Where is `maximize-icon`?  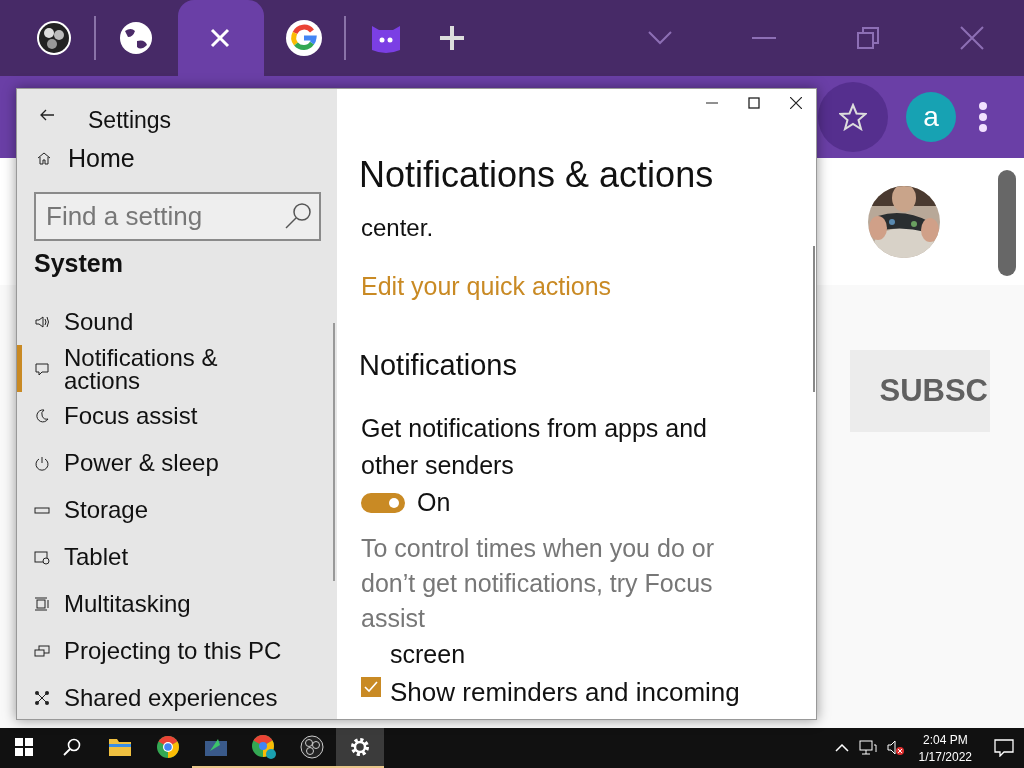 maximize-icon is located at coordinates (754, 103).